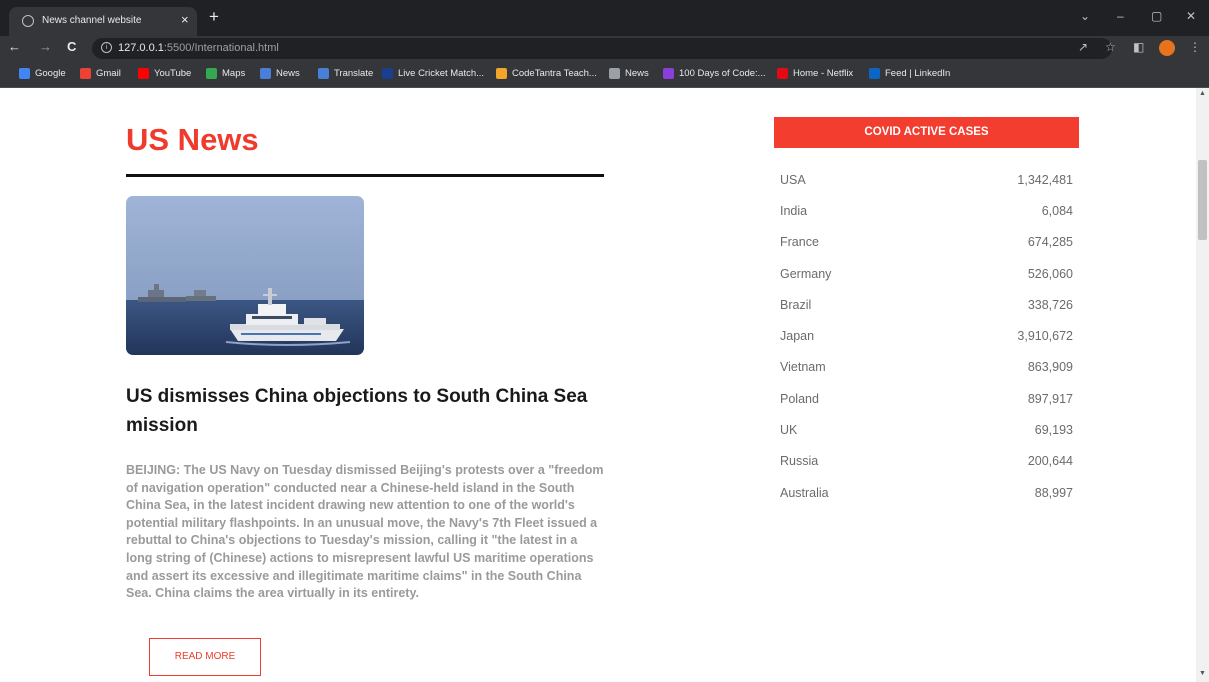  Describe the element at coordinates (1202, 200) in the screenshot. I see `scroll-thumb` at that location.